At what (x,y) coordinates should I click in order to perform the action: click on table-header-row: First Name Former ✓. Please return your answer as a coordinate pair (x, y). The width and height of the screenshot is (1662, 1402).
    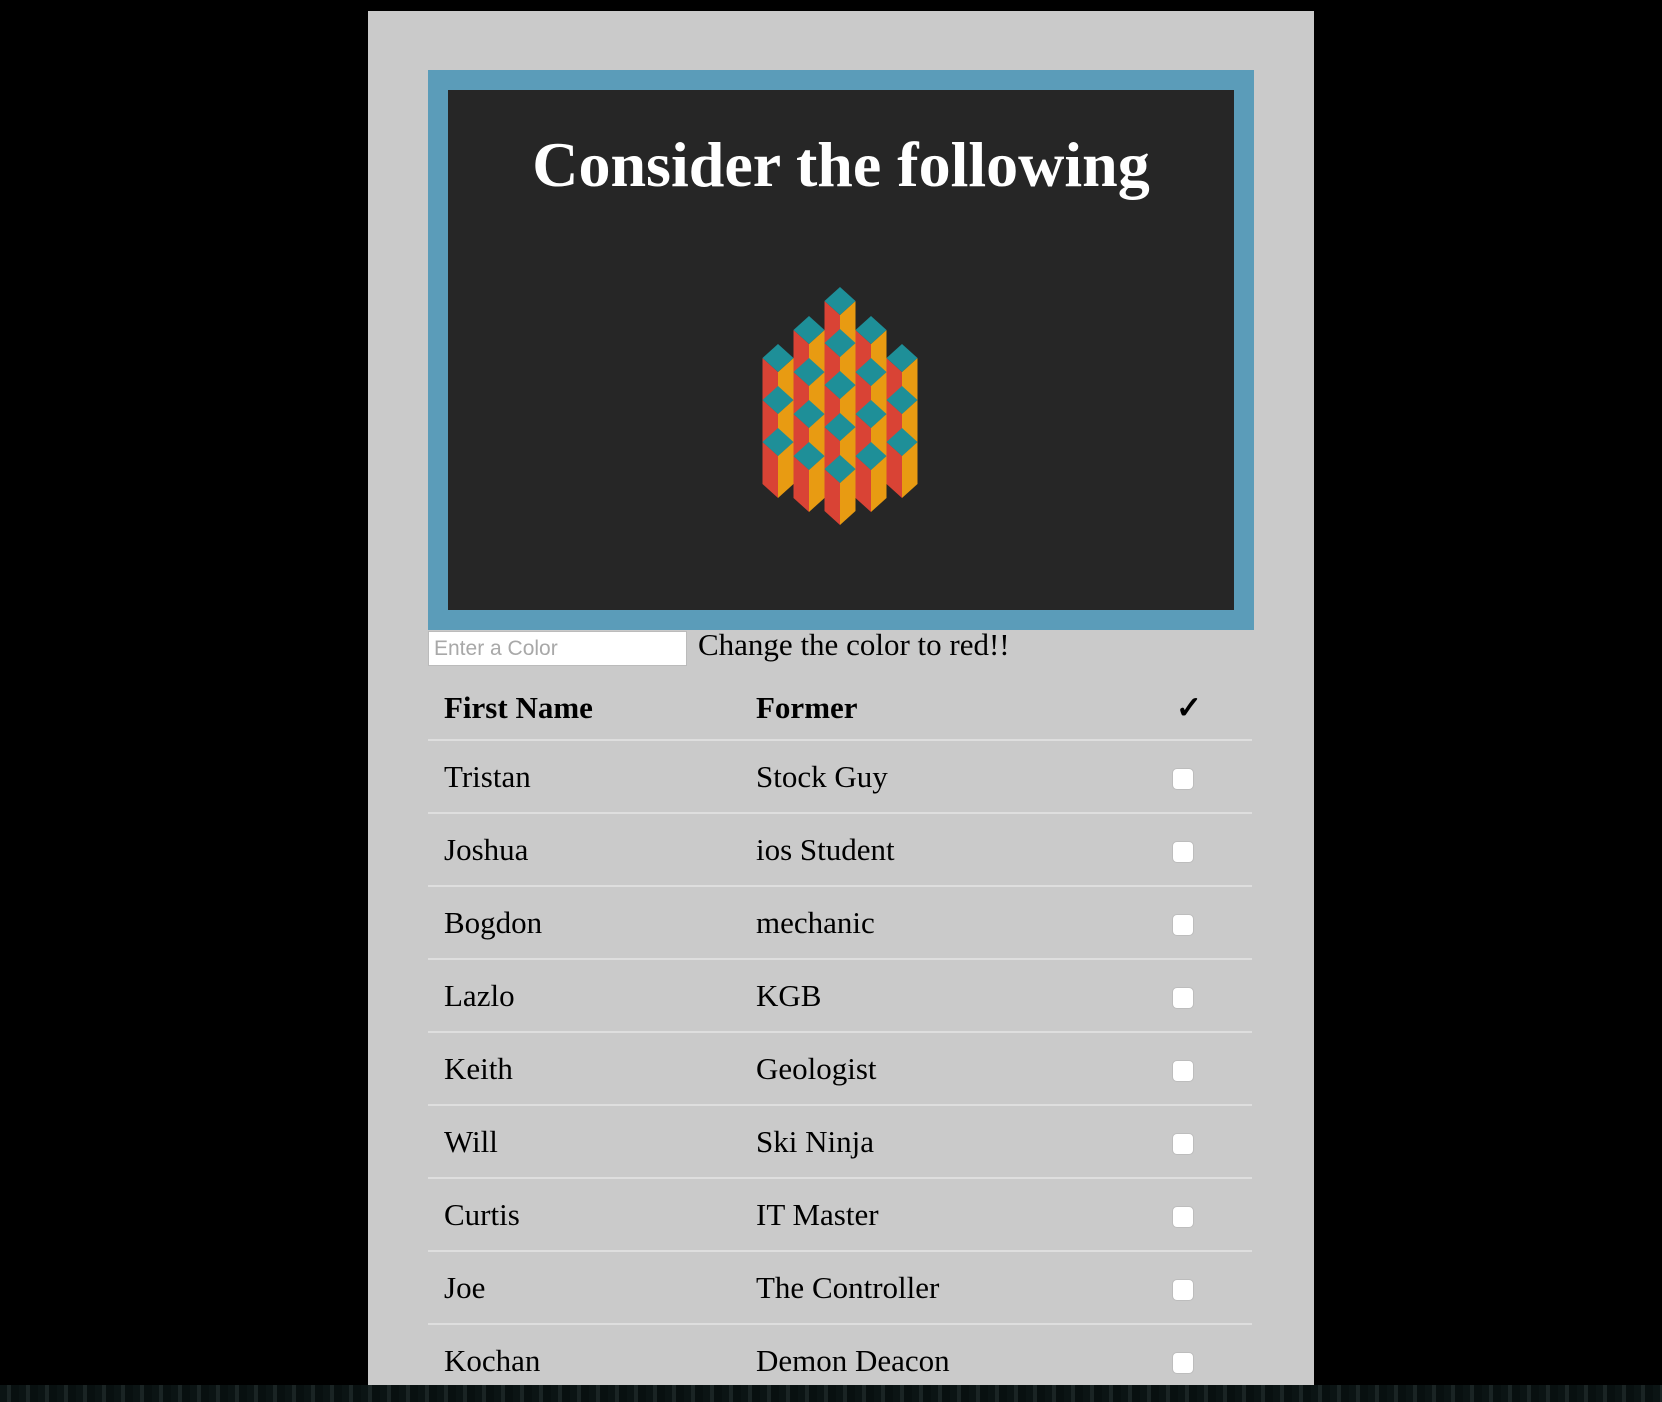
    Looking at the image, I should click on (840, 709).